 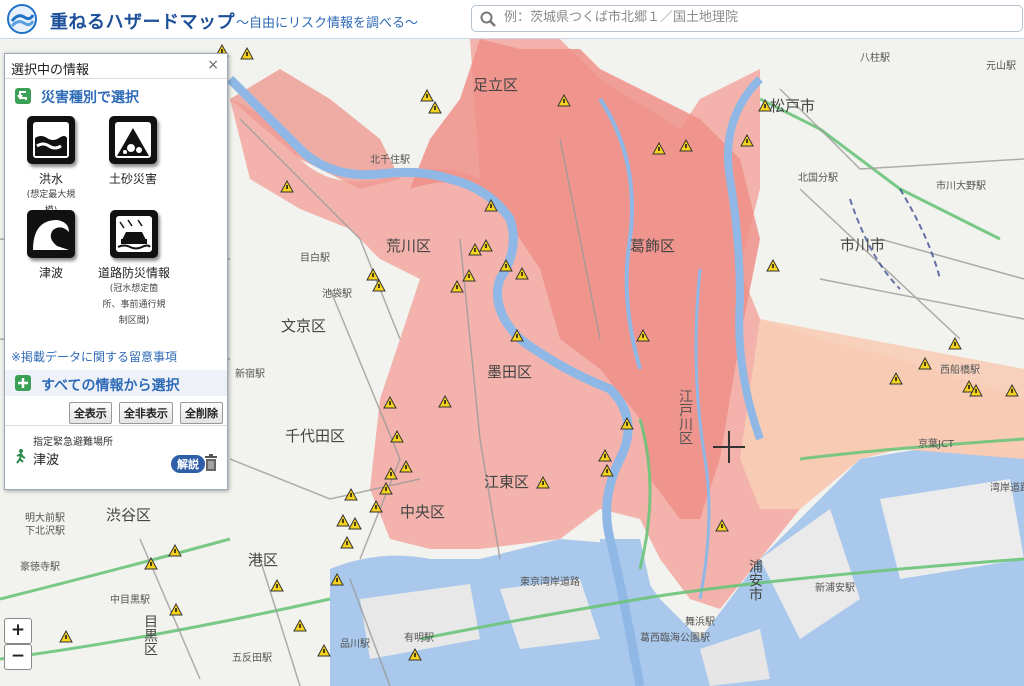 I want to click on map-label-tokyobay: 東京湾岸道路, so click(x=550, y=582).